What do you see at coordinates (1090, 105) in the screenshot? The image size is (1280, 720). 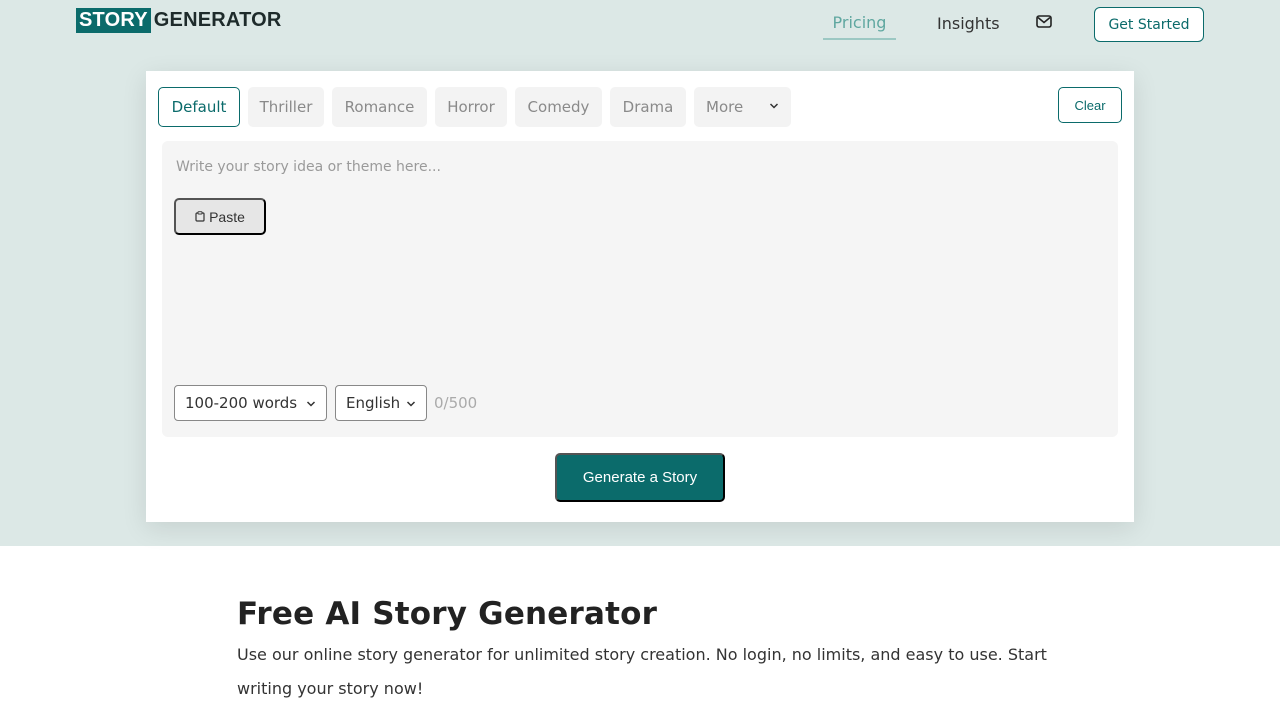 I see `clear-button: Clear` at bounding box center [1090, 105].